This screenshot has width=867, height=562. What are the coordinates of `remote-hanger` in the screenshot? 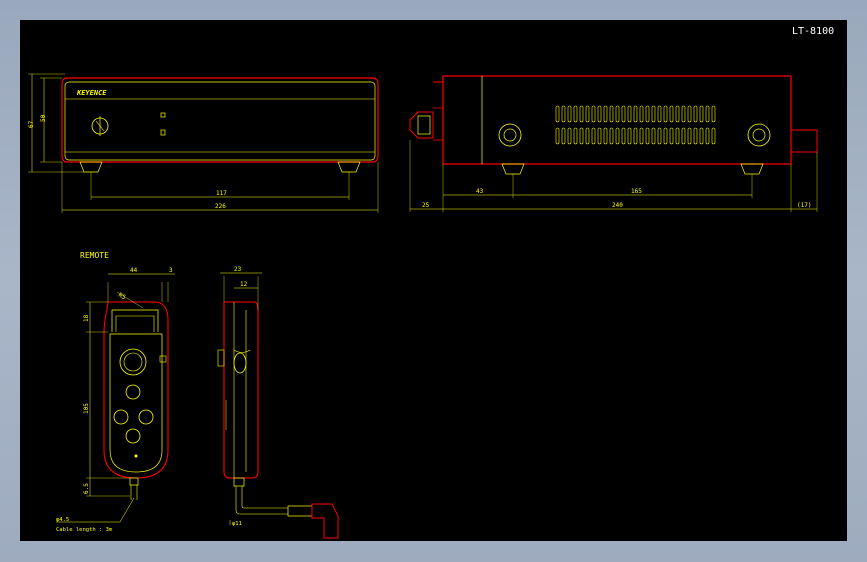 It's located at (135, 320).